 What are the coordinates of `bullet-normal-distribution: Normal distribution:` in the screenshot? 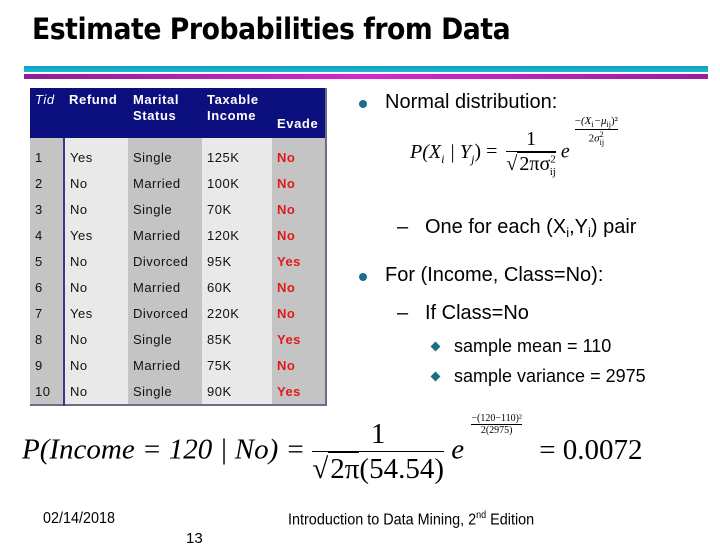 It's located at (458, 102).